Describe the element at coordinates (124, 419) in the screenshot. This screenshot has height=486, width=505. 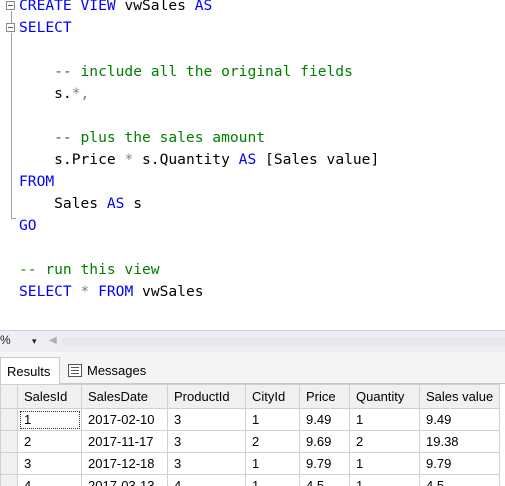
I see `grid-cell: 2017-02-10` at that location.